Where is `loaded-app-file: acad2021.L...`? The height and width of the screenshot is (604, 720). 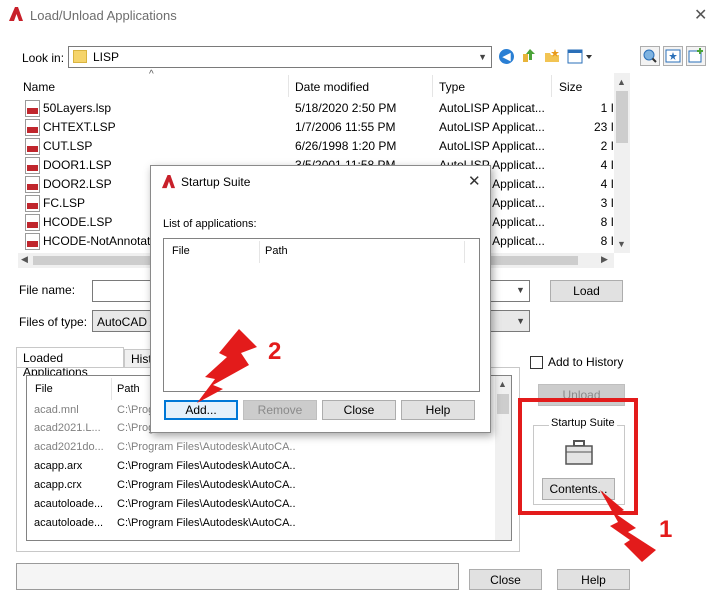
loaded-app-file: acad2021.L... is located at coordinates (67, 428).